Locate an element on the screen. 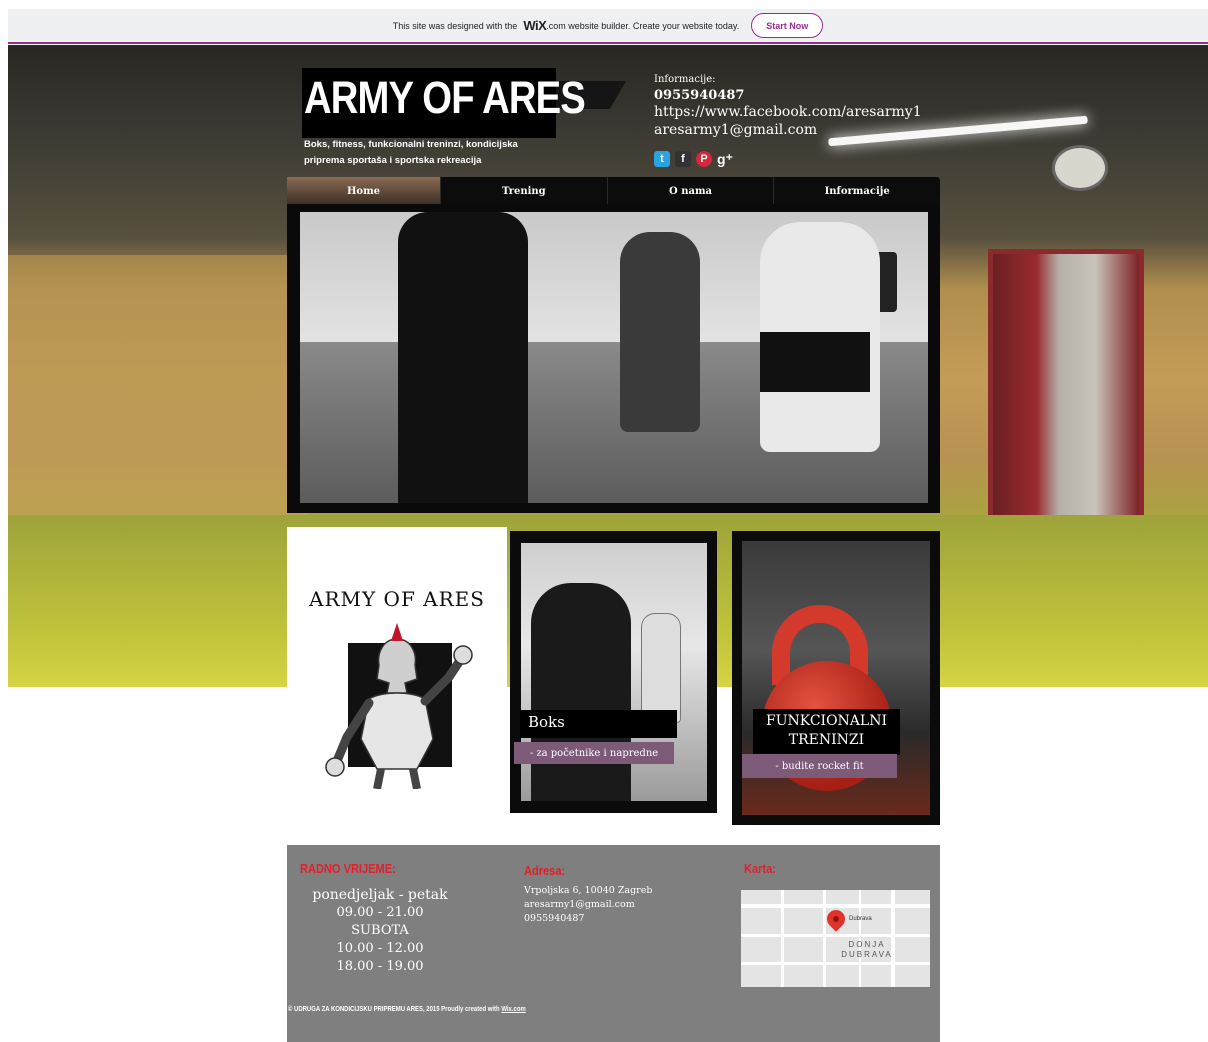  phone-number: 0955940487 is located at coordinates (699, 95).